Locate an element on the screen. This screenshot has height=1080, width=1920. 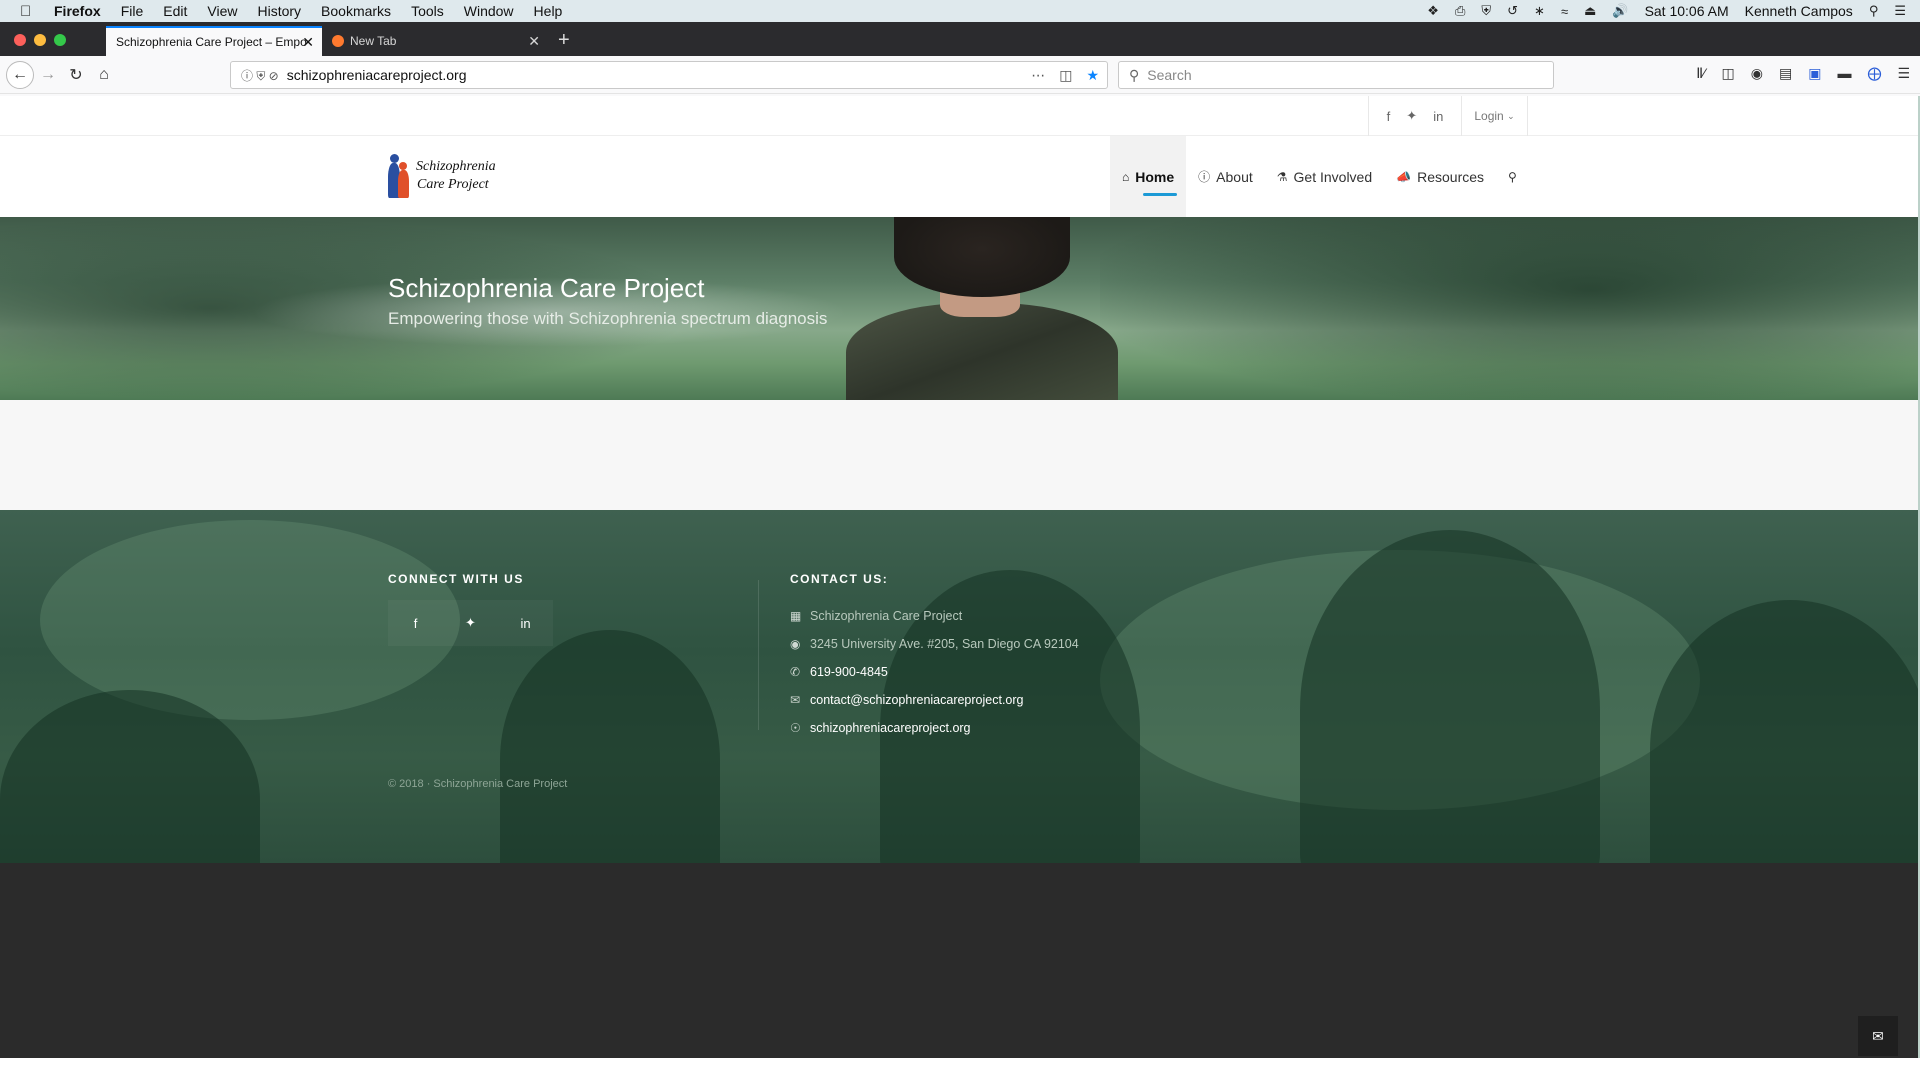
login-dropdown: Login ⌄ is located at coordinates (1495, 116).